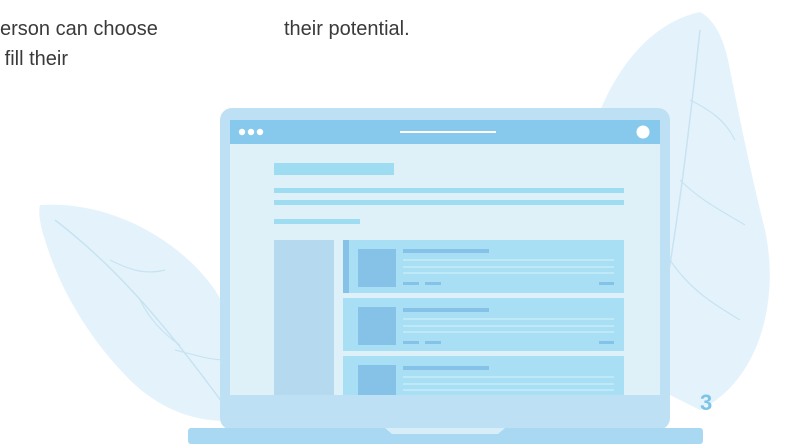 This screenshot has height=444, width=794. Describe the element at coordinates (706, 402) in the screenshot. I see `page-number: 3` at that location.